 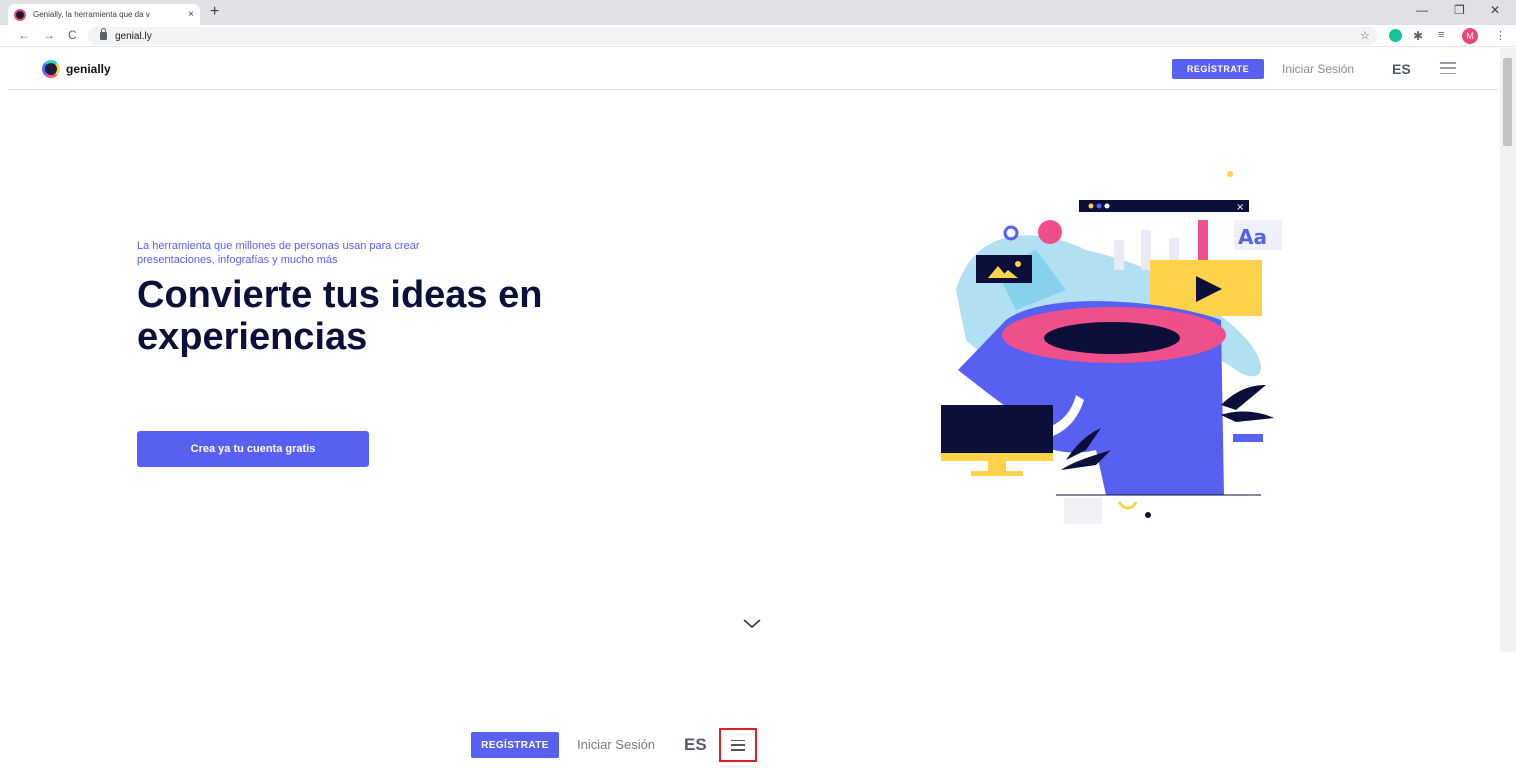 I want to click on hero-headline: Convierte tus ideas en experiencias, so click(x=340, y=316).